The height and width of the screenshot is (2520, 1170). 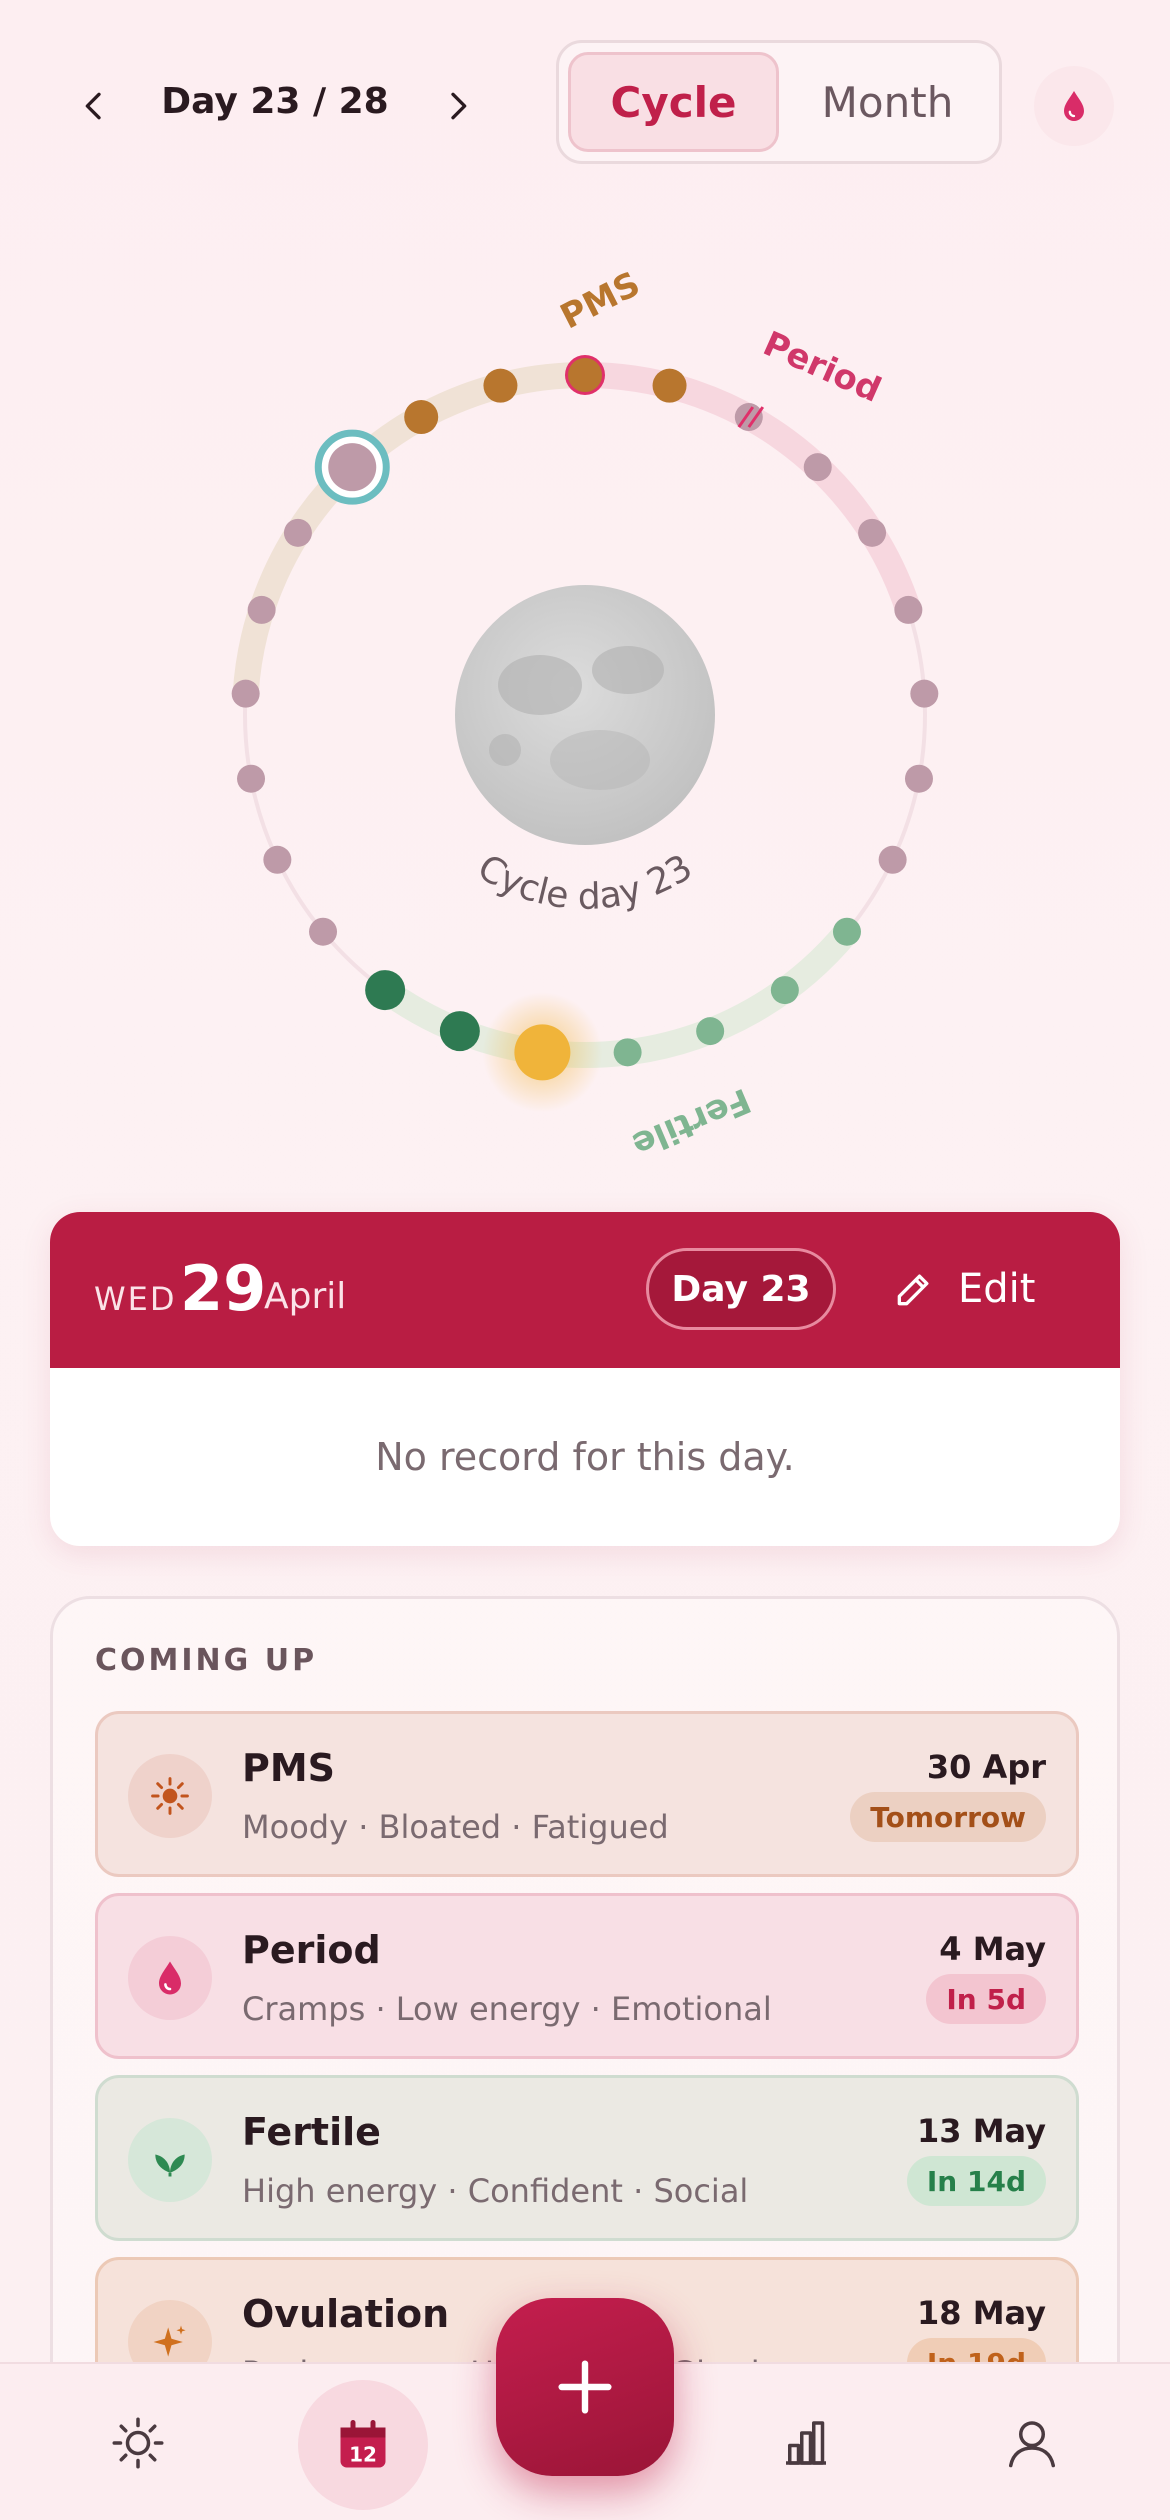 I want to click on event-date: 18 May, so click(x=981, y=2313).